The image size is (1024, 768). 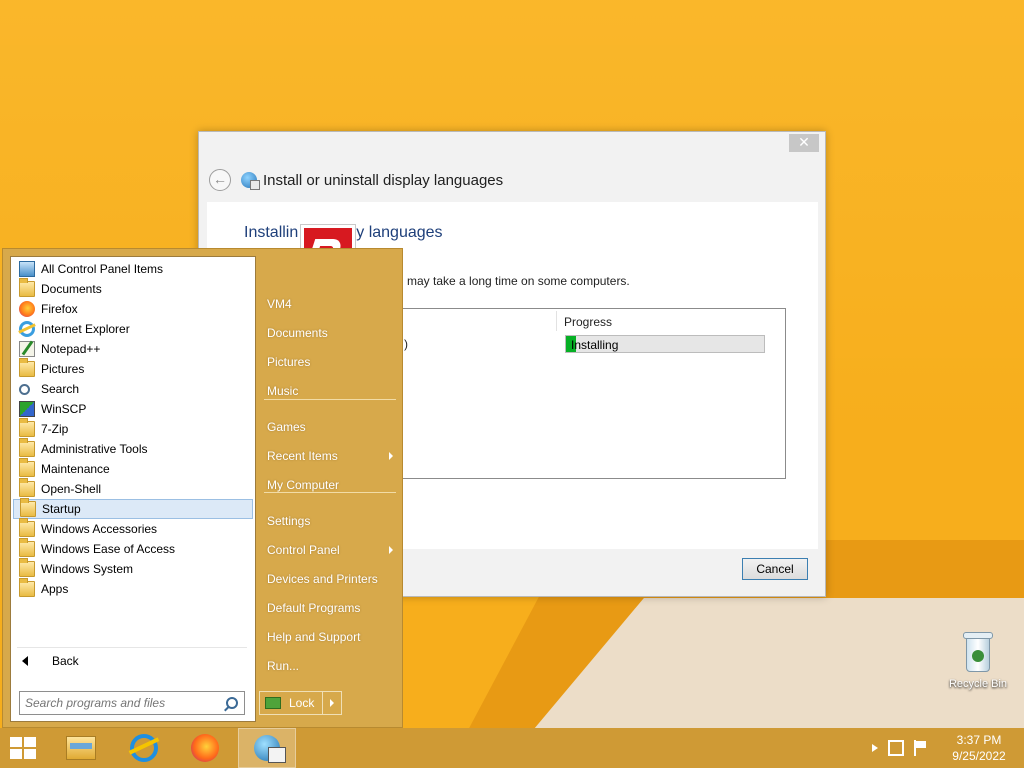 I want to click on back-label: Back, so click(x=65, y=661).